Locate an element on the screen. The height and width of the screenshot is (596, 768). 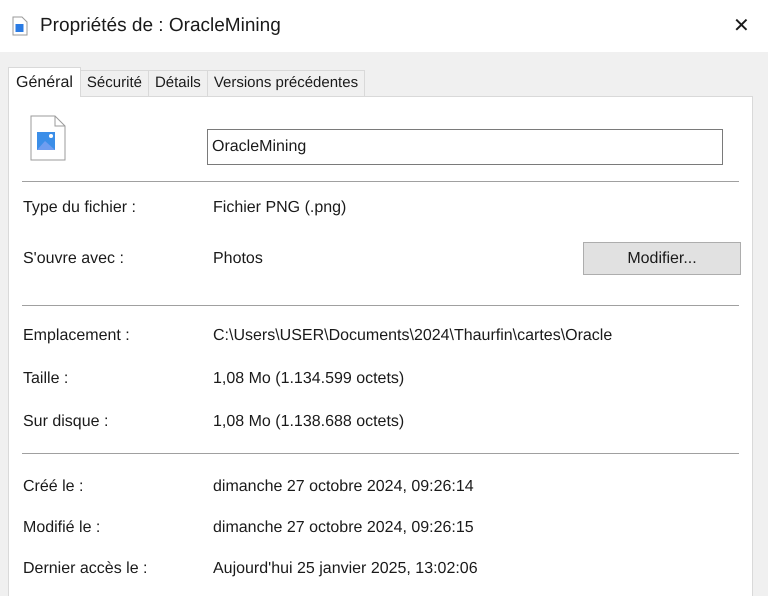
property-value: 1,08 Mo (1.134.599 octets) is located at coordinates (308, 378).